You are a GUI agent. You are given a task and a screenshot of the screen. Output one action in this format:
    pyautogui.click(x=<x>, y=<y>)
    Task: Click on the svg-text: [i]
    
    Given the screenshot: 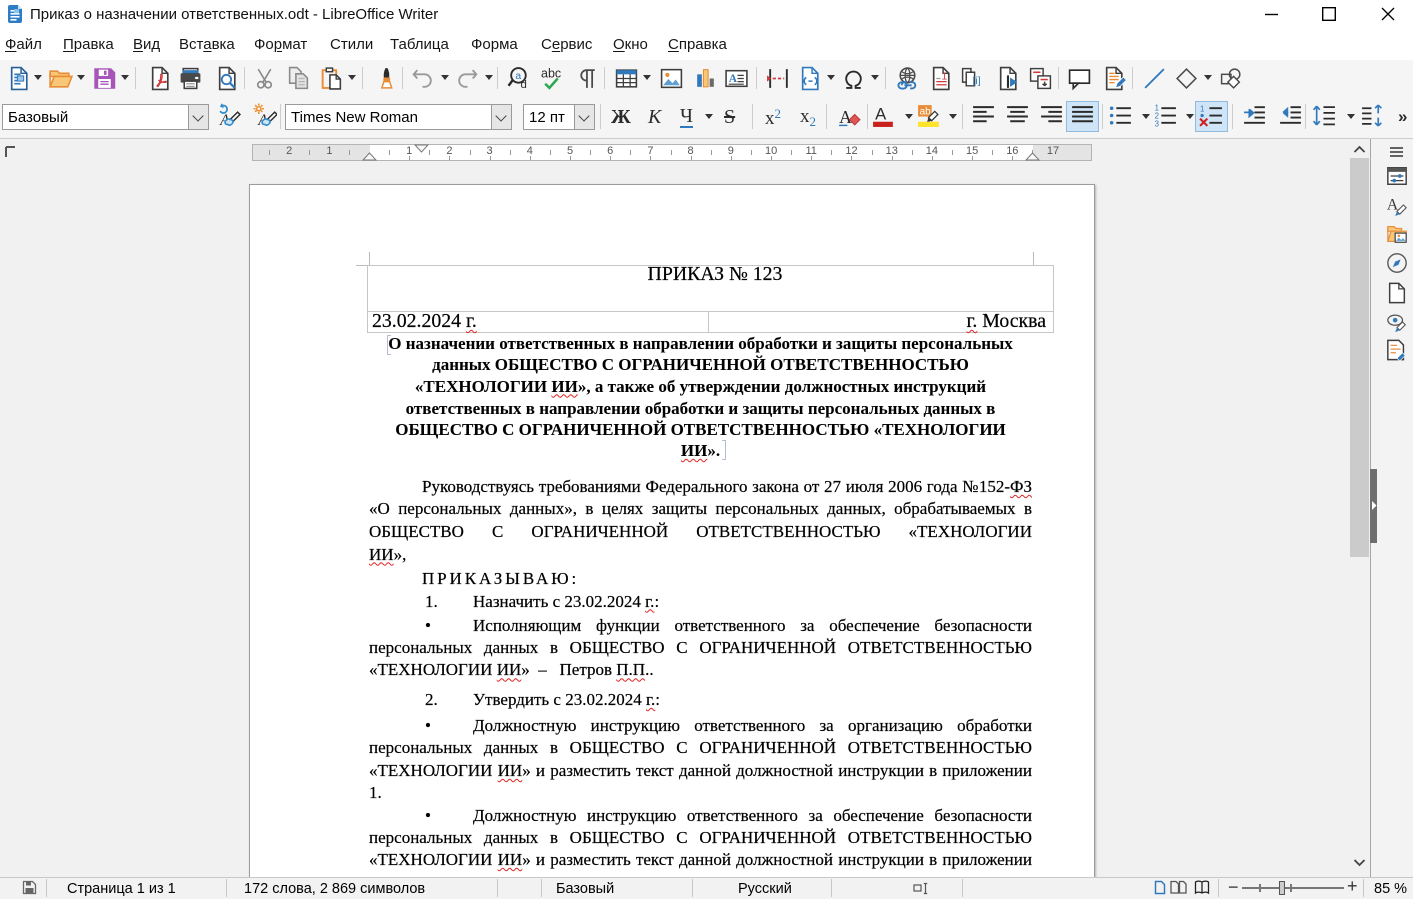 What is the action you would take?
    pyautogui.click(x=977, y=81)
    